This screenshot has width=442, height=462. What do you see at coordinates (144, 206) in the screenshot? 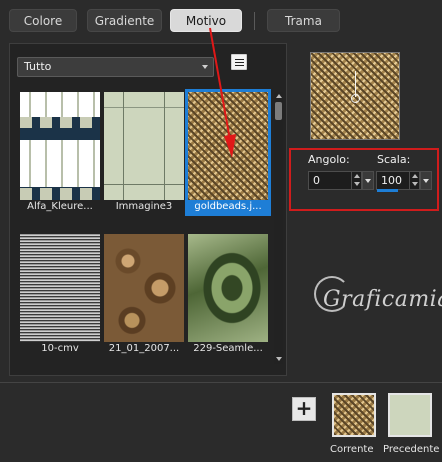
I see `pattern-caption: Immagine3` at bounding box center [144, 206].